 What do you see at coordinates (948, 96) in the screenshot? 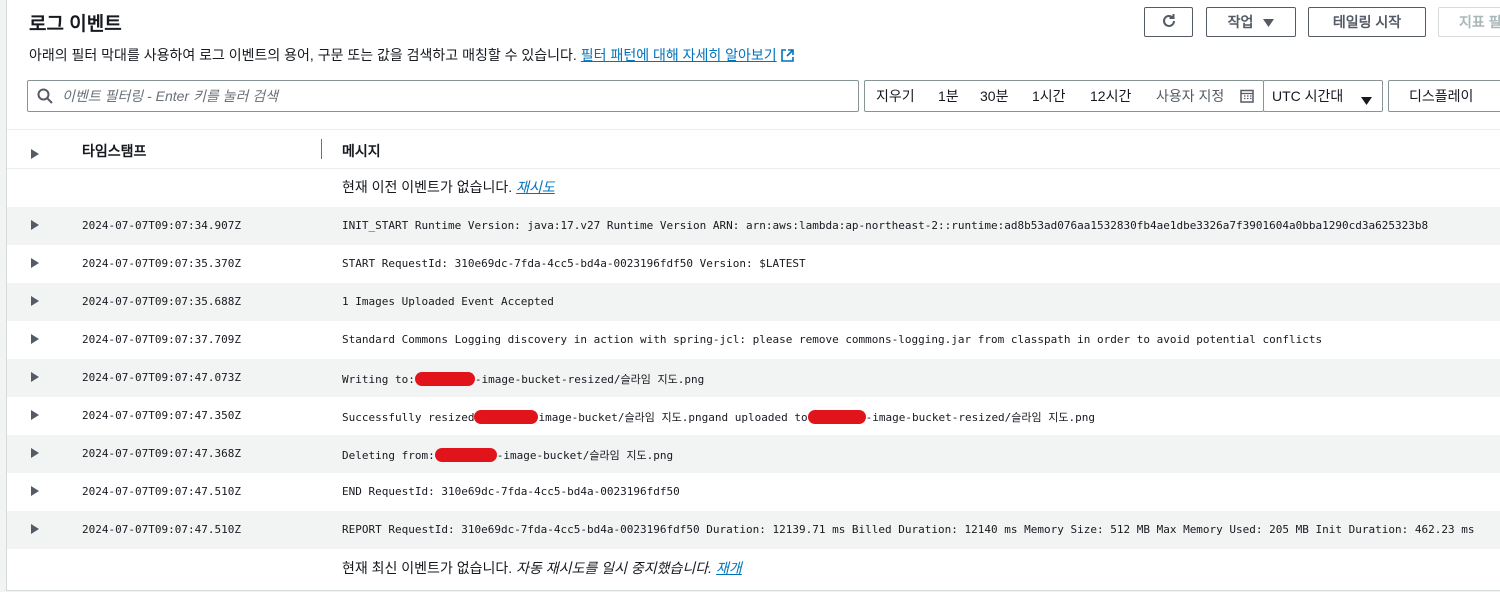
I see `range-option-1m: 1분` at bounding box center [948, 96].